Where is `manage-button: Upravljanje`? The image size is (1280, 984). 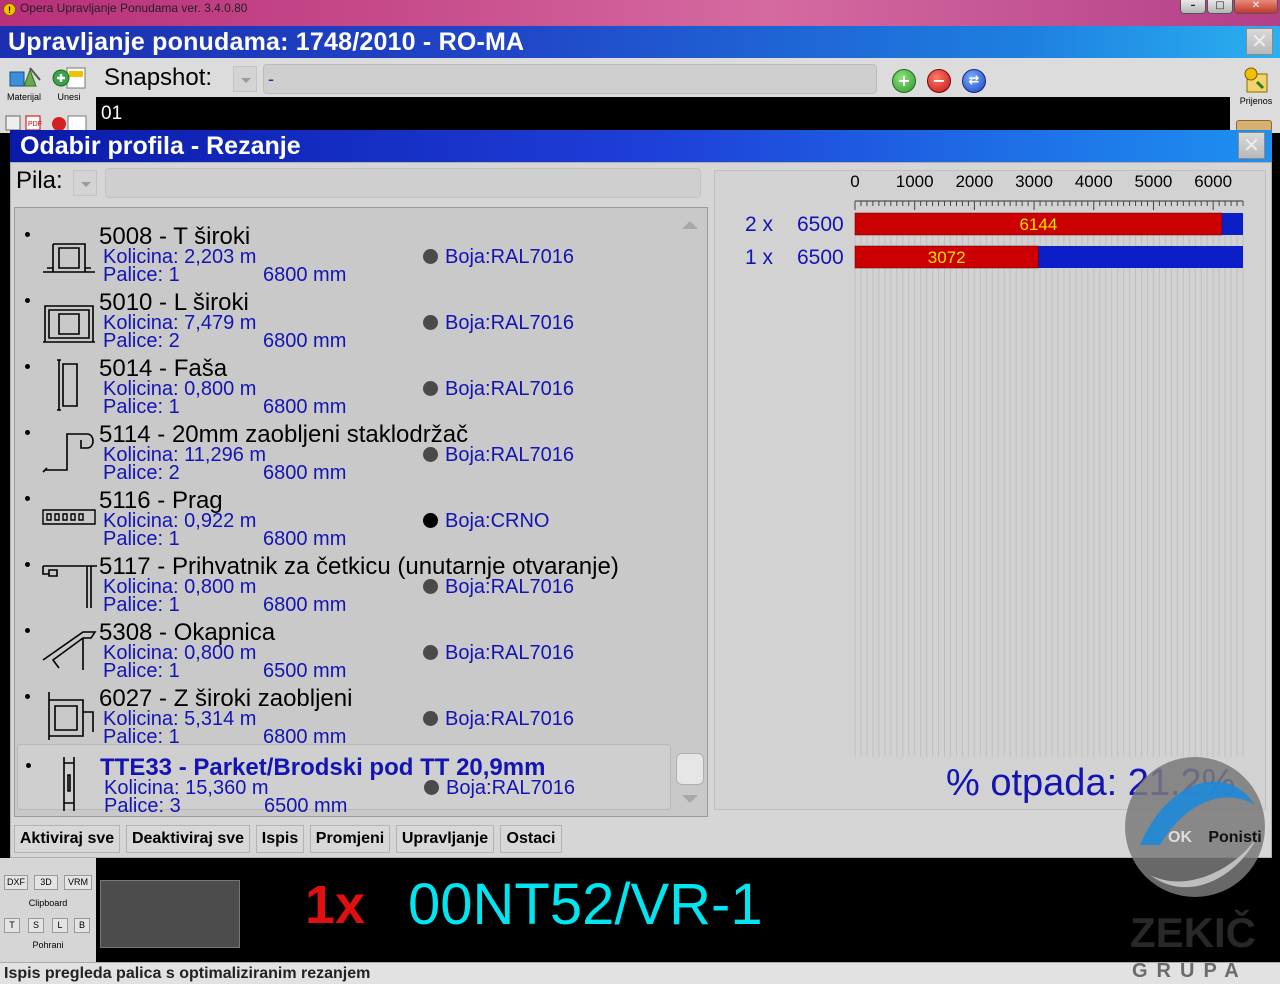 manage-button: Upravljanje is located at coordinates (445, 839).